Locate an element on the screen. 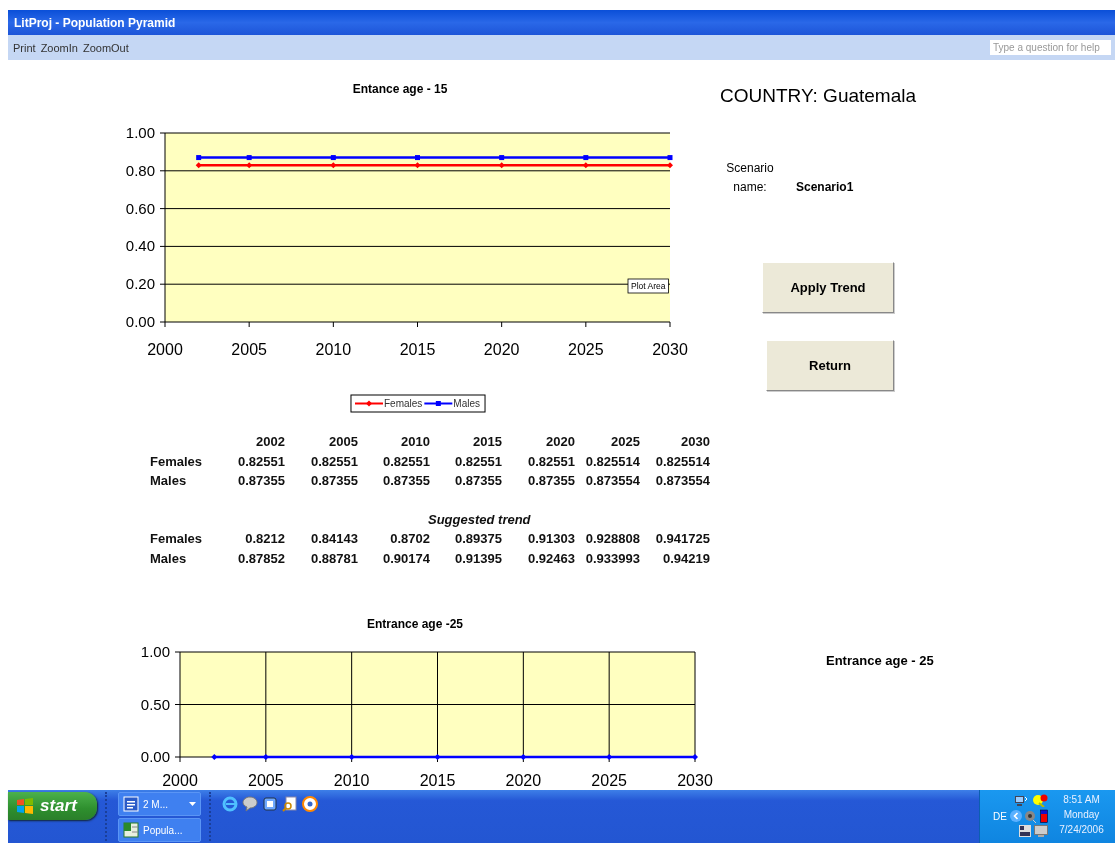 The width and height of the screenshot is (1115, 843). disc-icon is located at coordinates (310, 804).